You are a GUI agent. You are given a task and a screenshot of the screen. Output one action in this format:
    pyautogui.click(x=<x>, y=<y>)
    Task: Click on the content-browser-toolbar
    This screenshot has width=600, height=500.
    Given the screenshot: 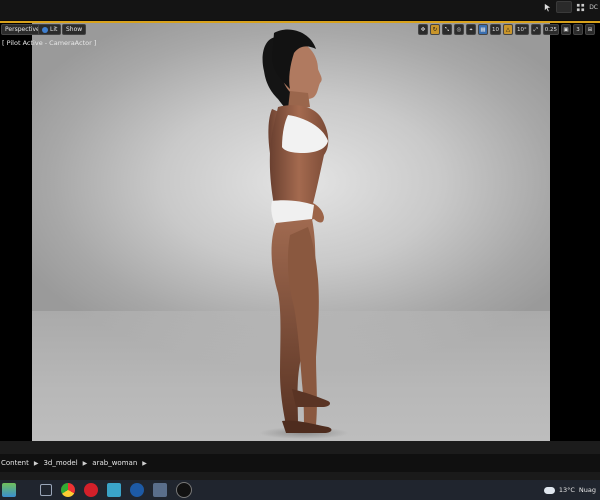 What is the action you would take?
    pyautogui.click(x=300, y=448)
    